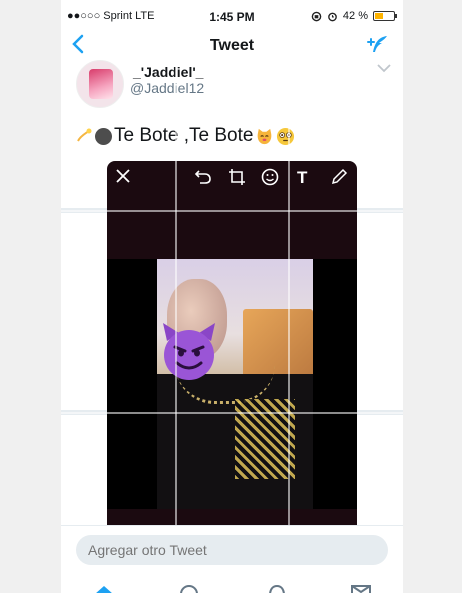  I want to click on text-icon: T, so click(302, 178).